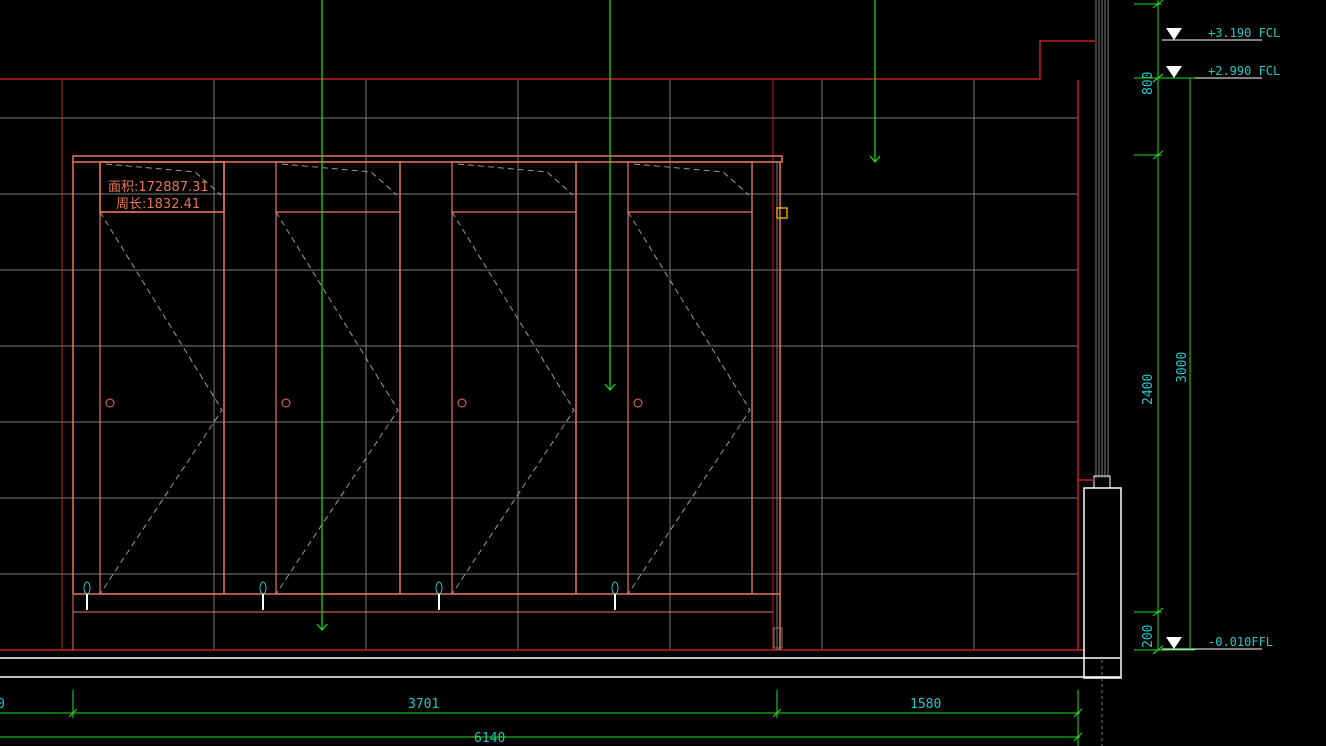  I want to click on level-marker-ceiling: +2.990 FCL, so click(1221, 71).